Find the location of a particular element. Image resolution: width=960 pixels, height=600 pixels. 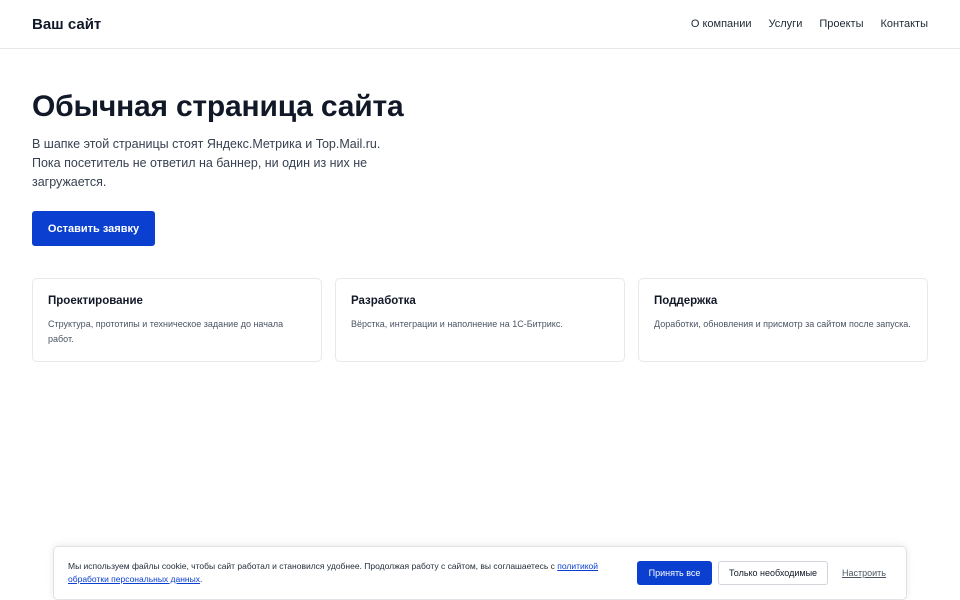

site-logo: Ваш сайт is located at coordinates (66, 24).